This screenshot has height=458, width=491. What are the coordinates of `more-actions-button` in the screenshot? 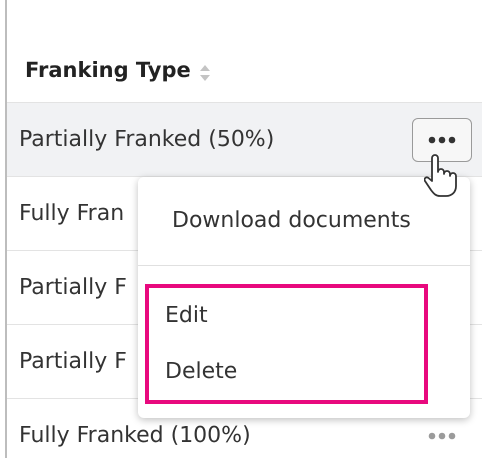 It's located at (442, 140).